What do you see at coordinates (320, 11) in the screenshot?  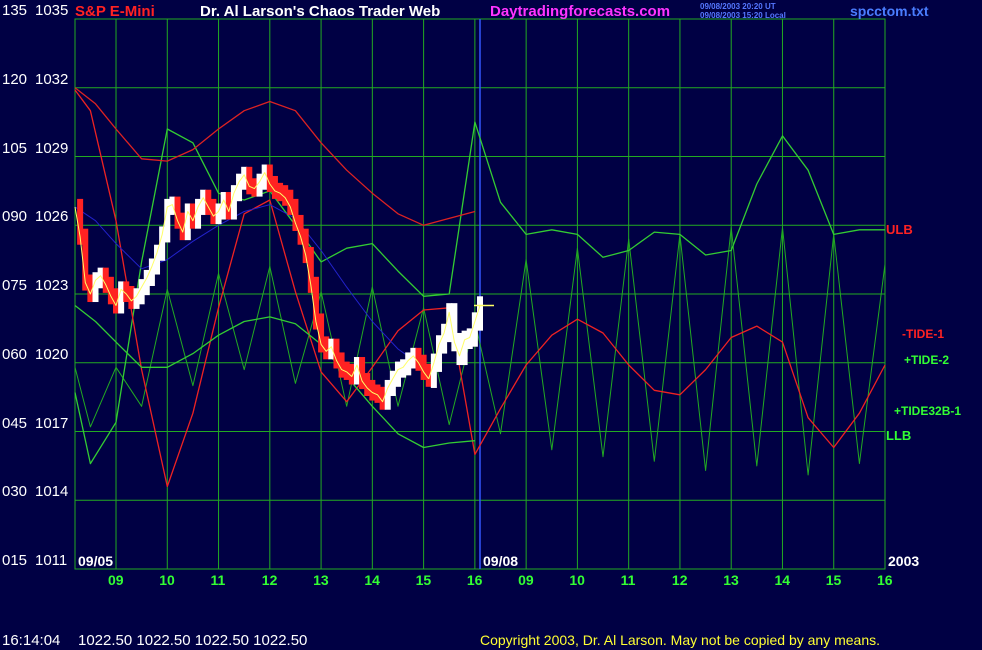 I see `chart-title: Dr. Al Larson's Chaos Trader Web` at bounding box center [320, 11].